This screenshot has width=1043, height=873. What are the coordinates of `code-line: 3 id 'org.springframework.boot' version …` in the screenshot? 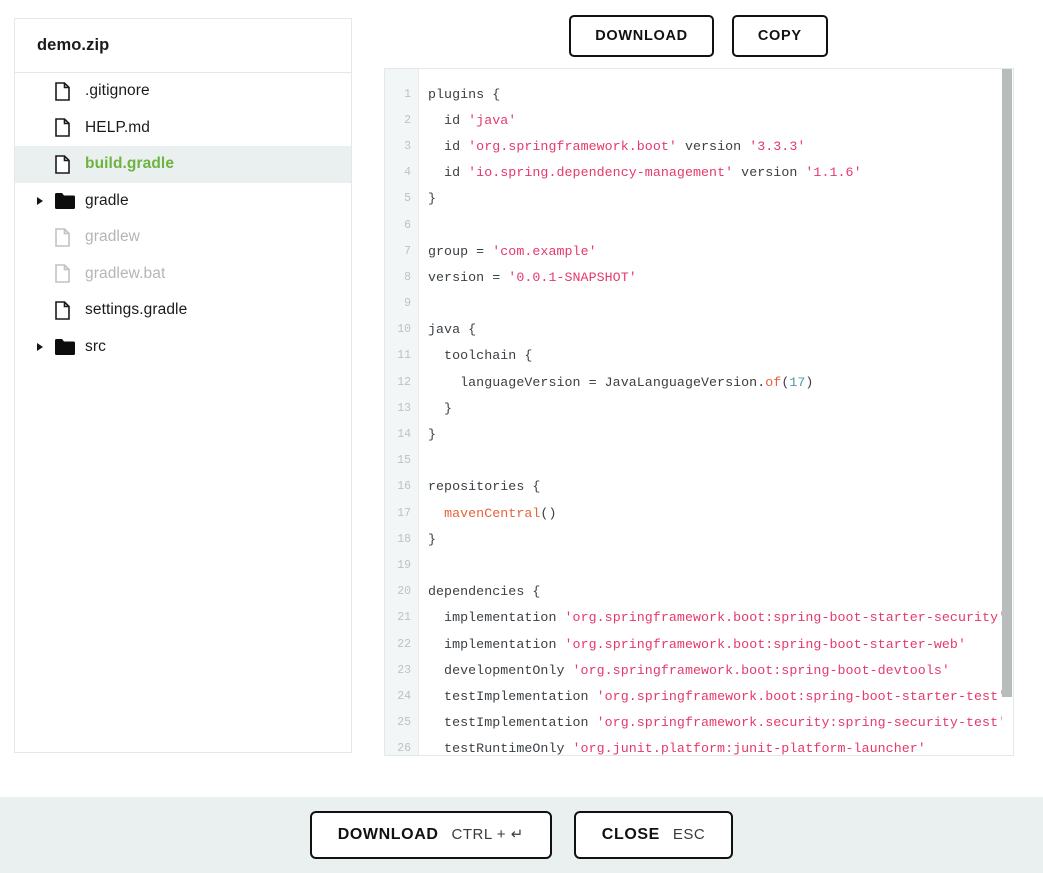 It's located at (699, 146).